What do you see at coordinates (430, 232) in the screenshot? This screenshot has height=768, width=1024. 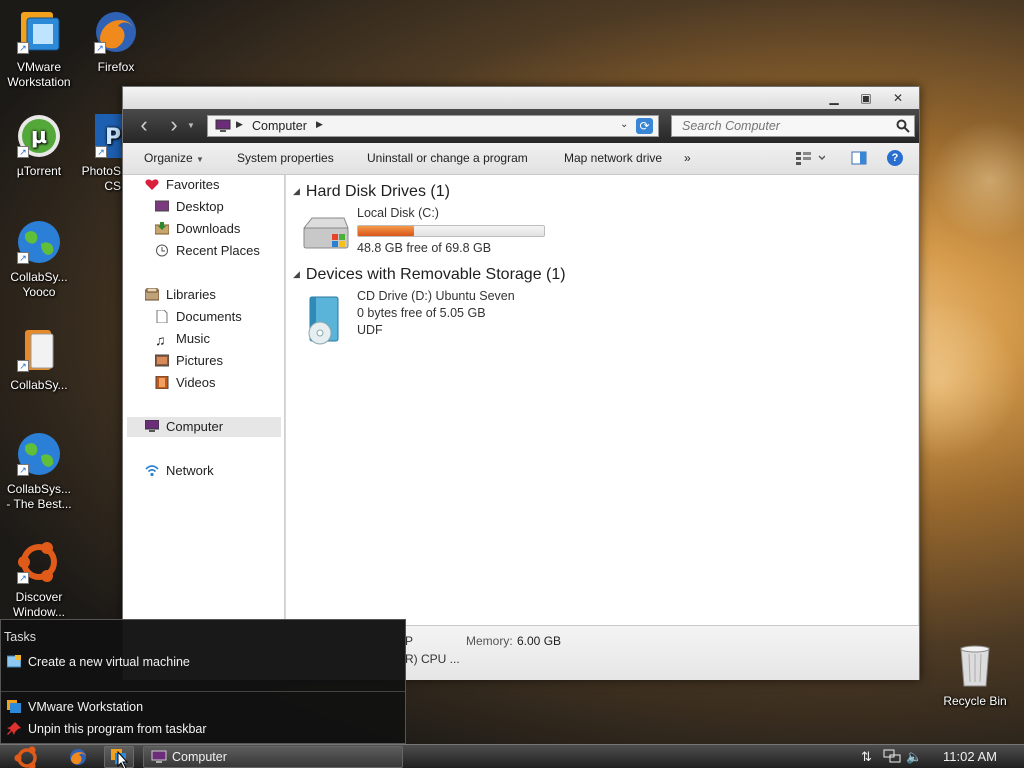 I see `drive-local-disk-c: Local Disk (C:) 48.8 GB free of 69.8 GB` at bounding box center [430, 232].